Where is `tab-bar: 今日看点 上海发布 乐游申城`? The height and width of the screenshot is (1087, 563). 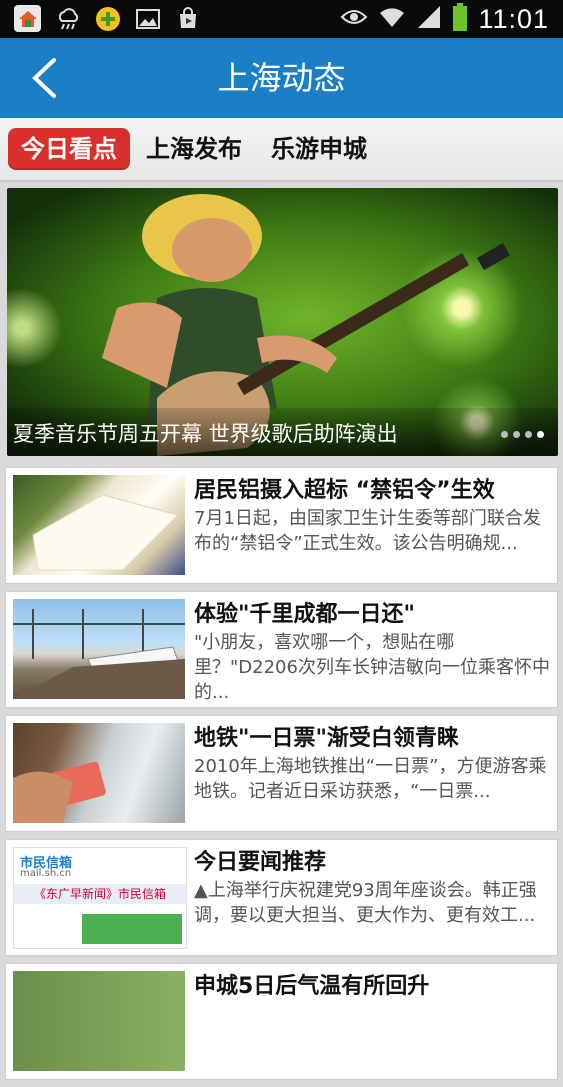 tab-bar: 今日看点 上海发布 乐游申城 is located at coordinates (281, 150).